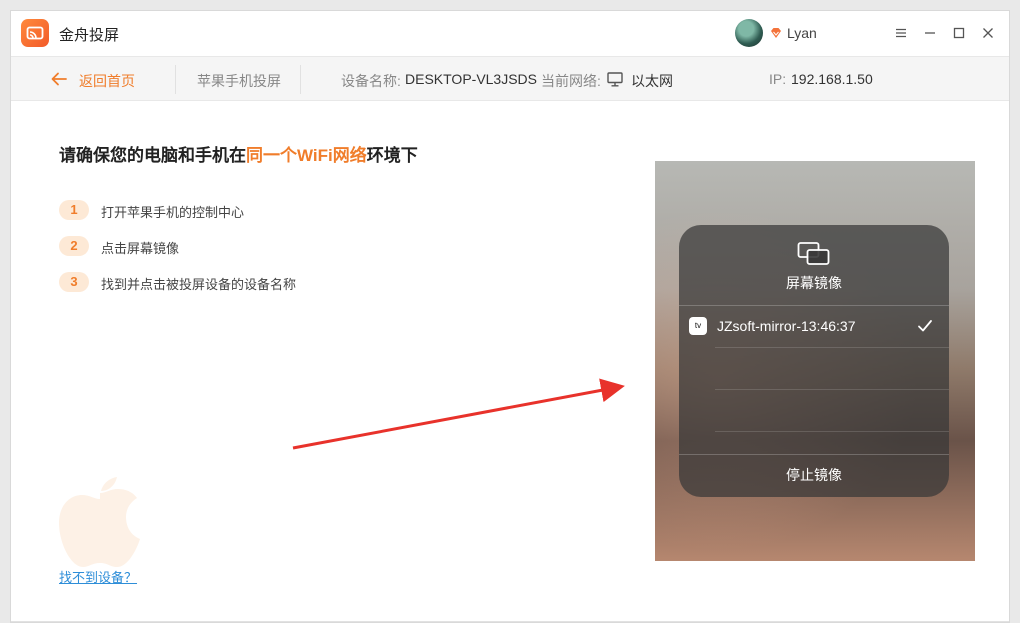  Describe the element at coordinates (652, 81) in the screenshot. I see `network-value: 以太网` at that location.